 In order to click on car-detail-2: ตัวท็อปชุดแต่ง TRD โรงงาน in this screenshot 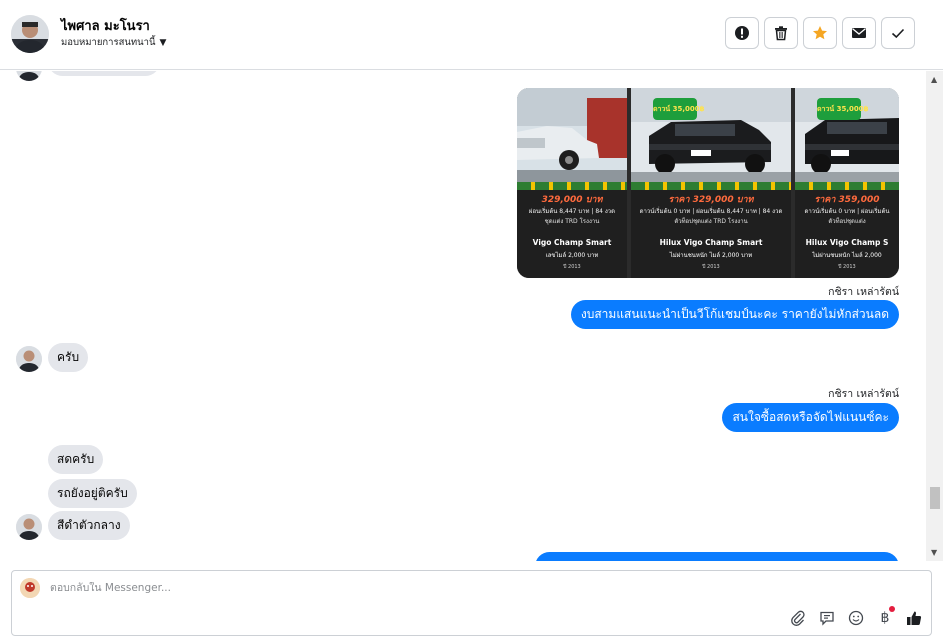, I will do `click(711, 221)`.